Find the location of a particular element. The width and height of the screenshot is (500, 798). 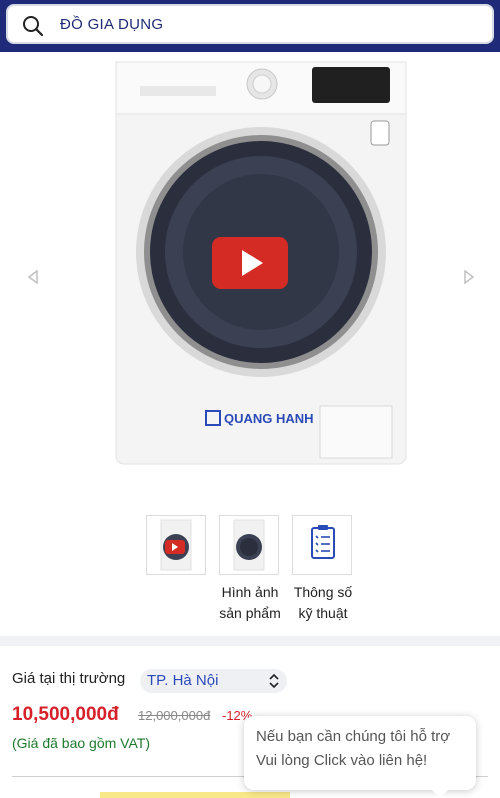

next-arrow-icon is located at coordinates (469, 277).